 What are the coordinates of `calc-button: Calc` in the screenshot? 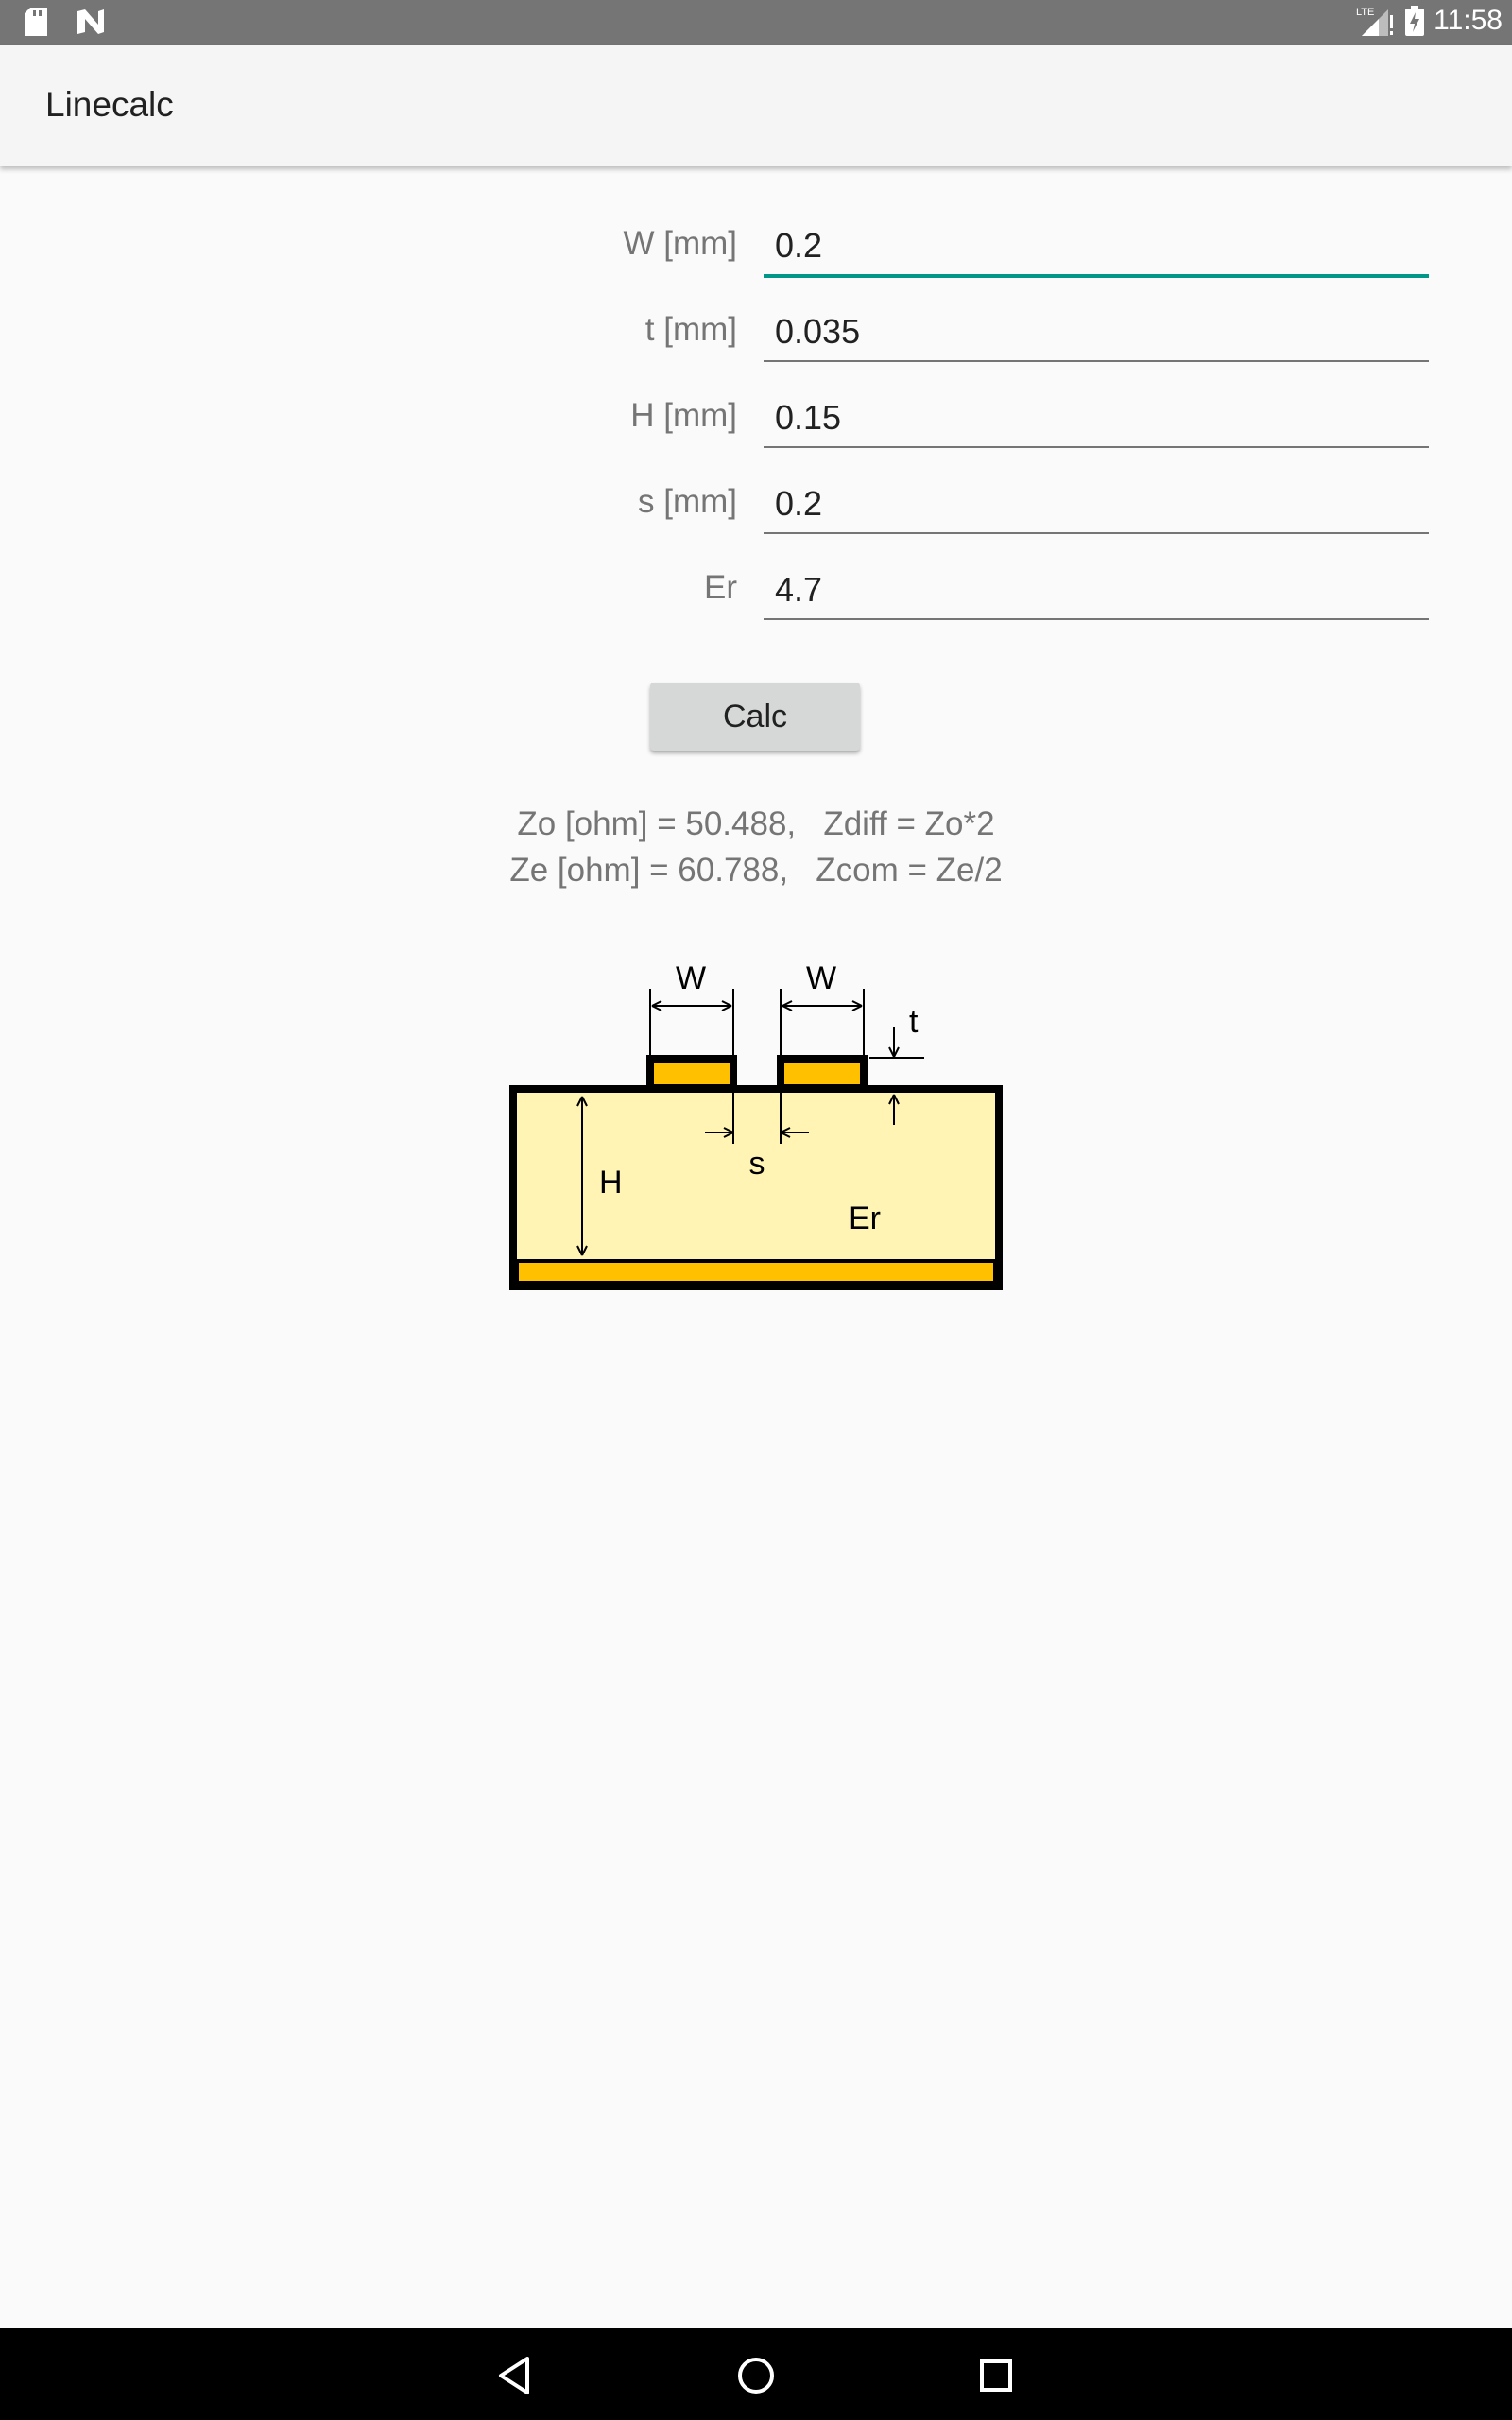 It's located at (755, 717).